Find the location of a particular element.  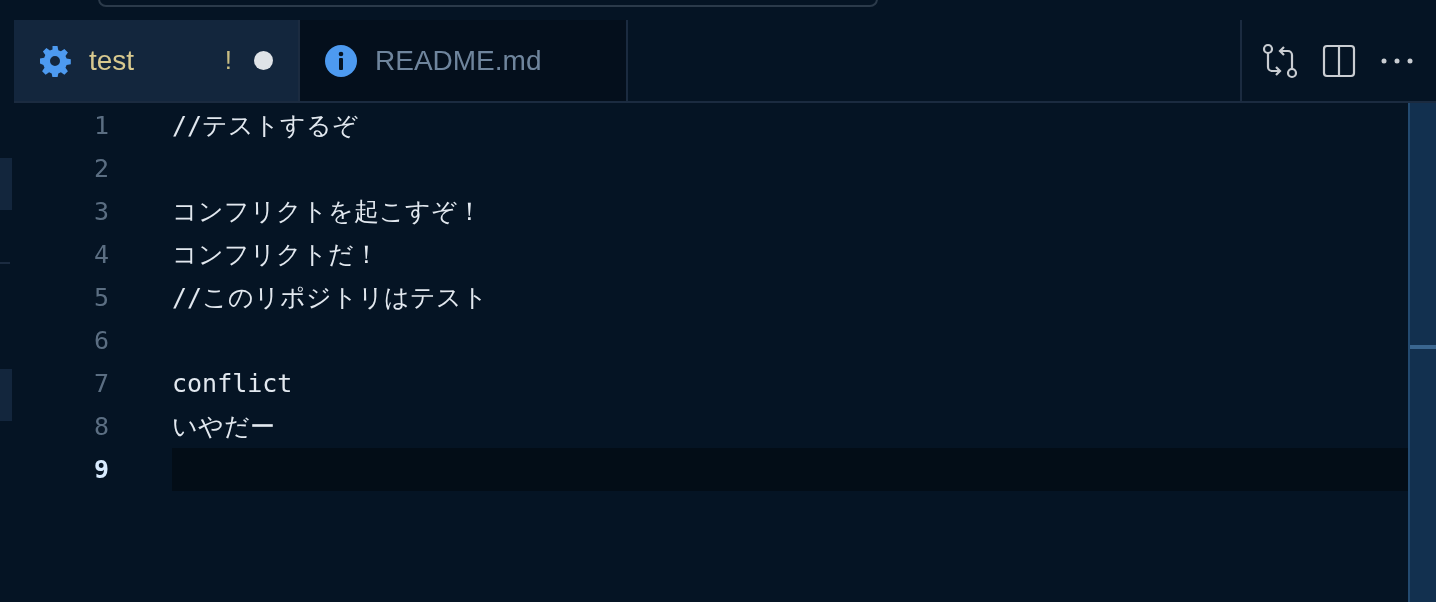

line-number: 7 is located at coordinates (100, 383).